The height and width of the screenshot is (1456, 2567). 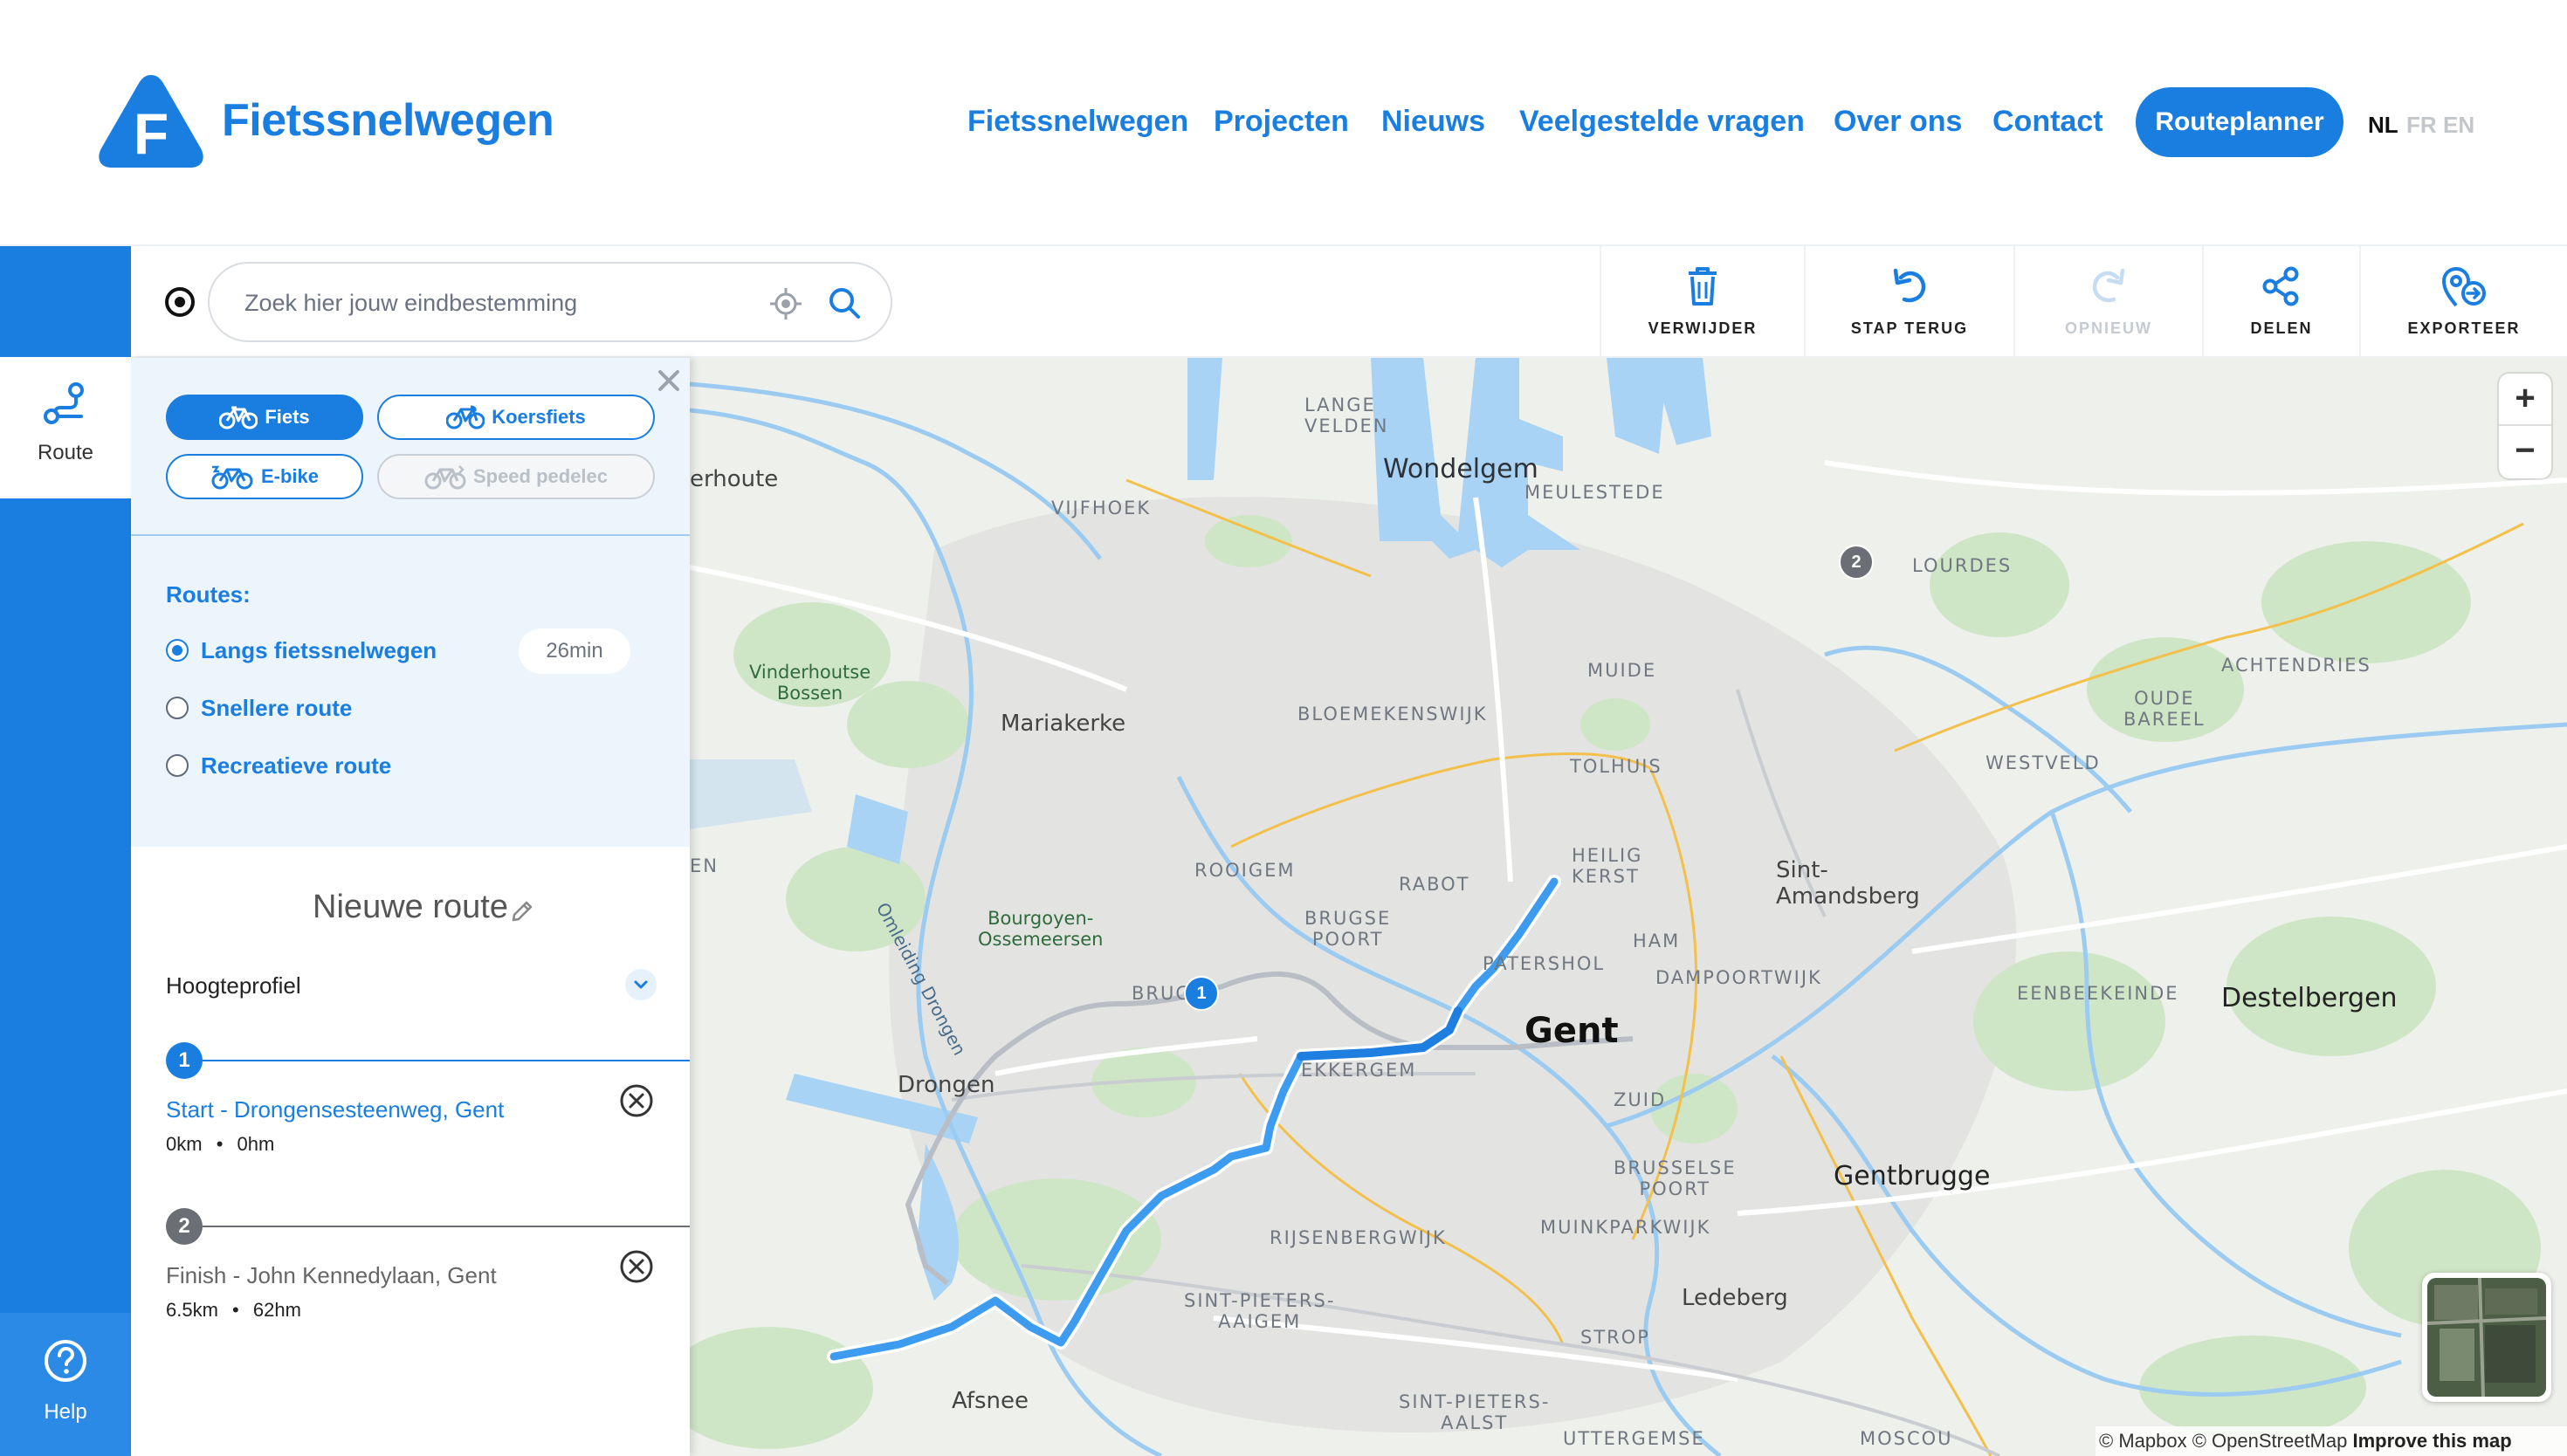 What do you see at coordinates (785, 303) in the screenshot?
I see `locate-icon` at bounding box center [785, 303].